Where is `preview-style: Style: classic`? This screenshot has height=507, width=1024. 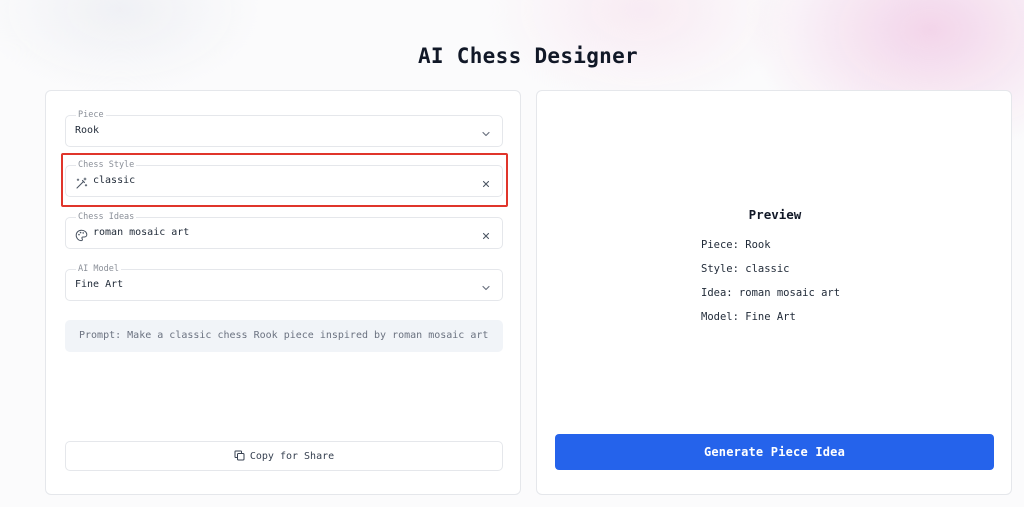
preview-style: Style: classic is located at coordinates (745, 269).